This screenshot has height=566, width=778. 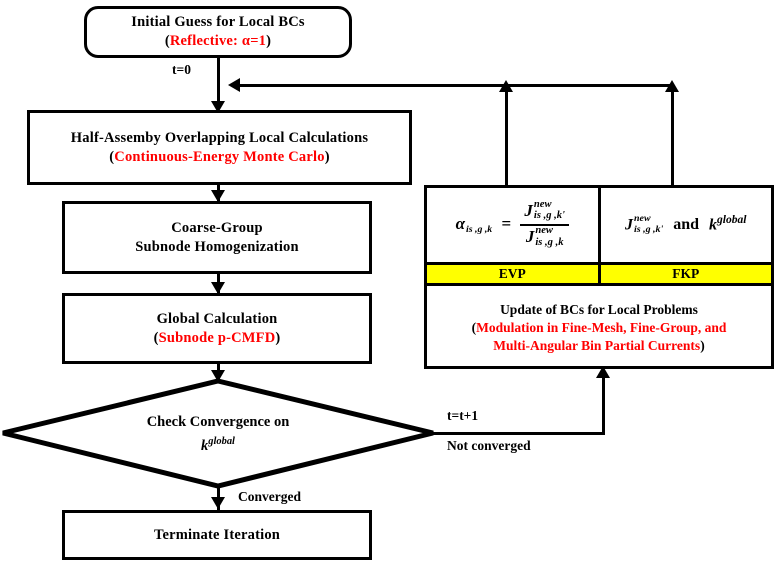 What do you see at coordinates (181, 69) in the screenshot?
I see `edge-label-t0: t=0` at bounding box center [181, 69].